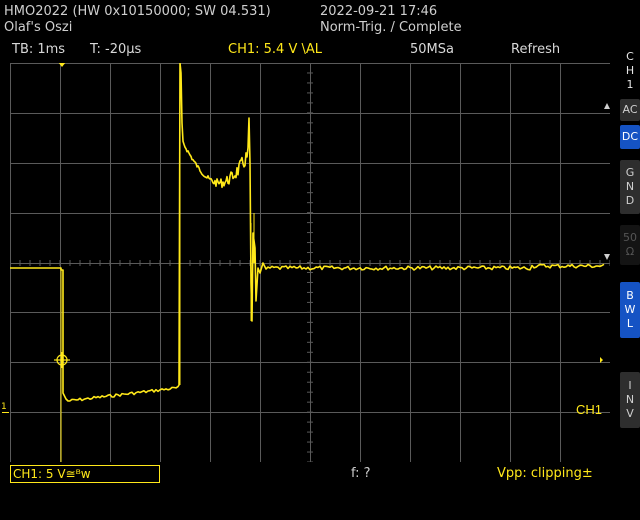 The height and width of the screenshot is (520, 640). Describe the element at coordinates (115, 49) in the screenshot. I see `trigger-time-readout: T: -20µs` at that location.